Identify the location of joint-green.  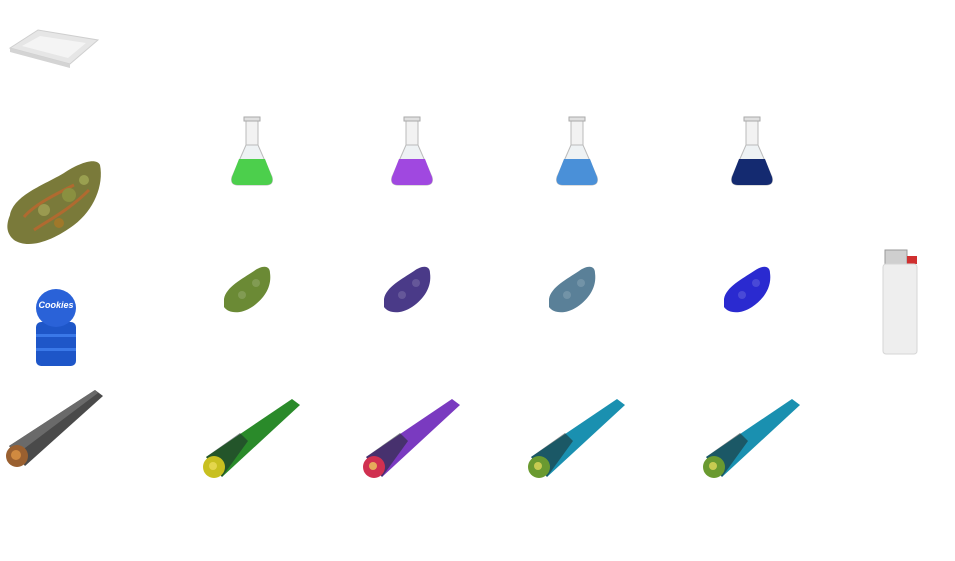
(251, 439).